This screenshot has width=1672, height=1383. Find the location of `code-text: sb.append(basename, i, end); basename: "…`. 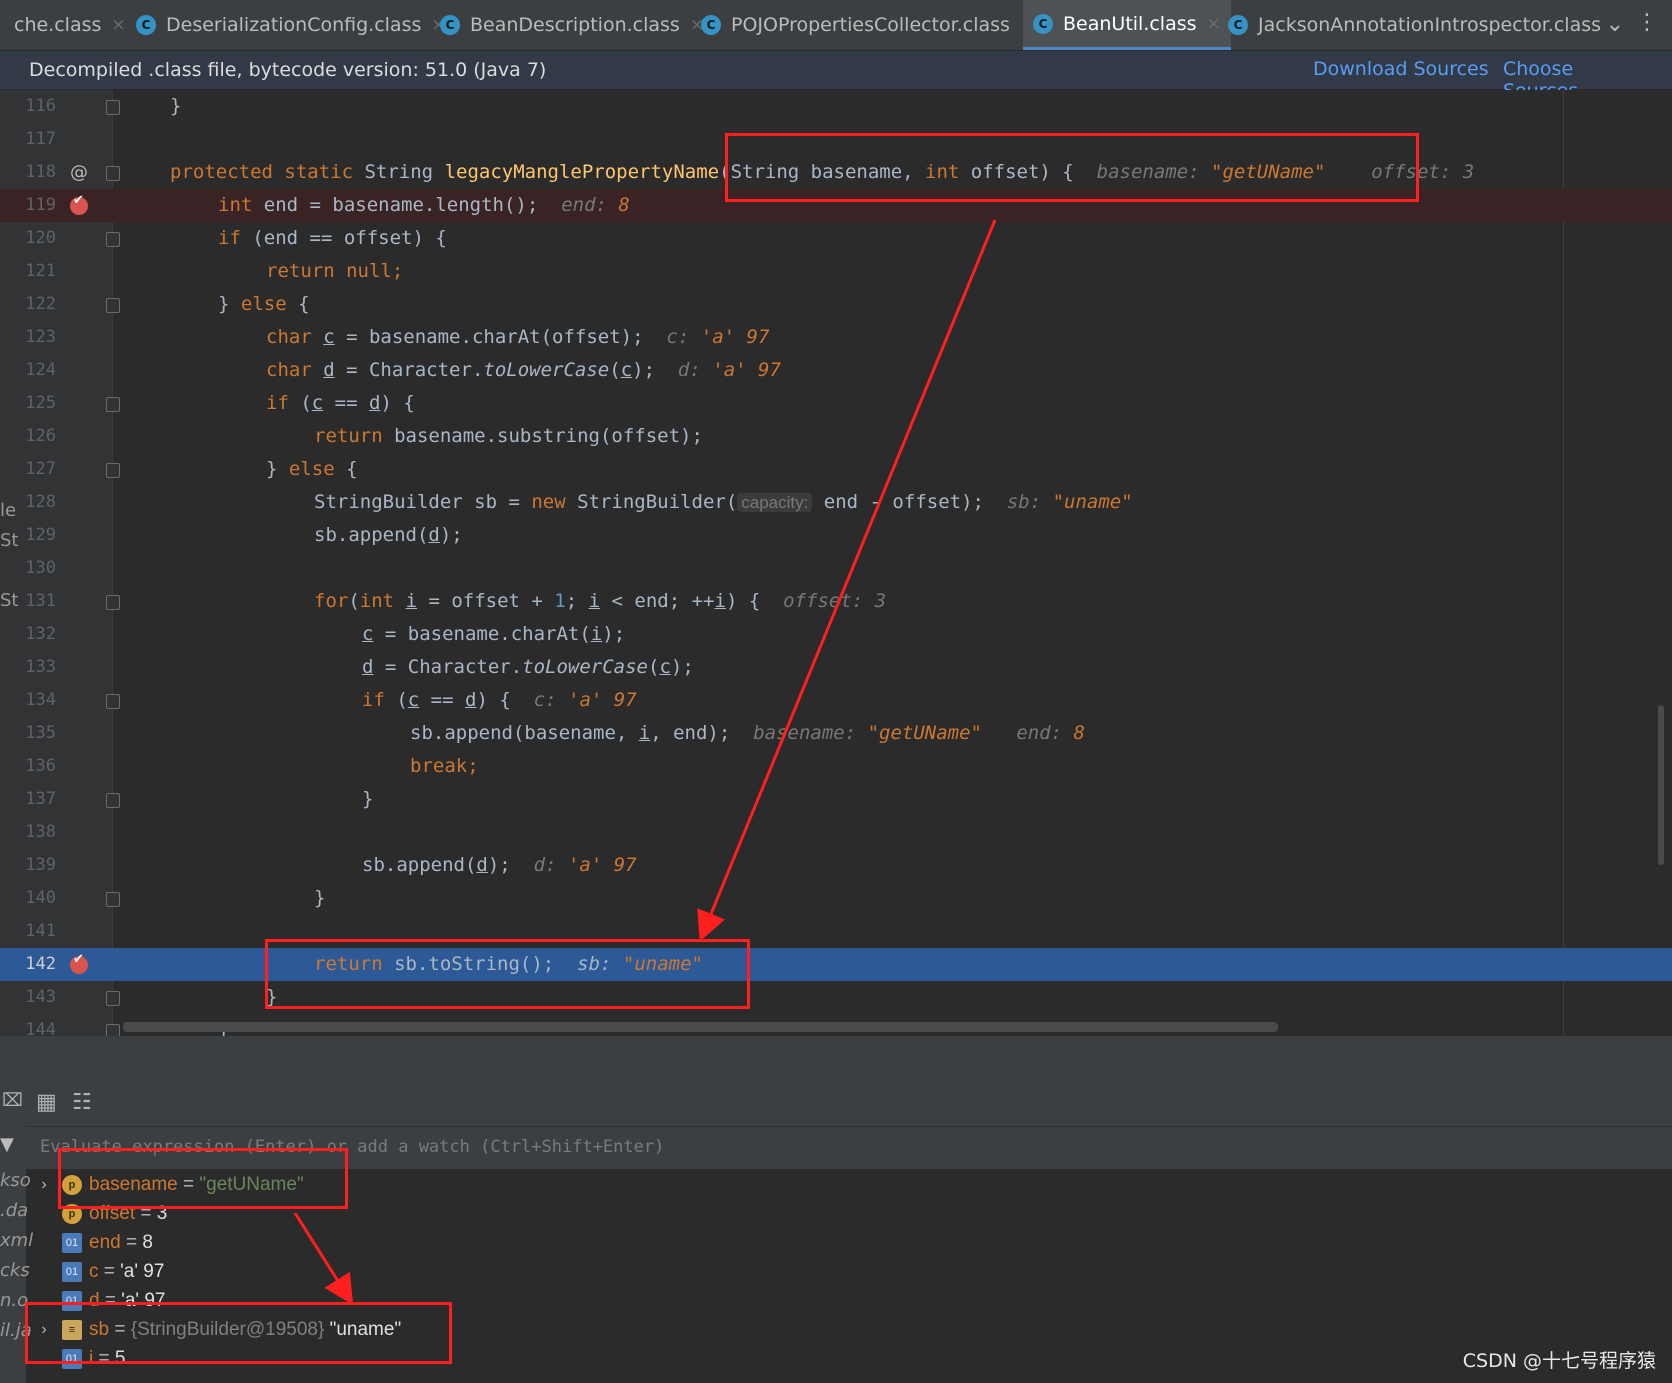

code-text: sb.append(basename, i, end); basename: "… is located at coordinates (747, 733).